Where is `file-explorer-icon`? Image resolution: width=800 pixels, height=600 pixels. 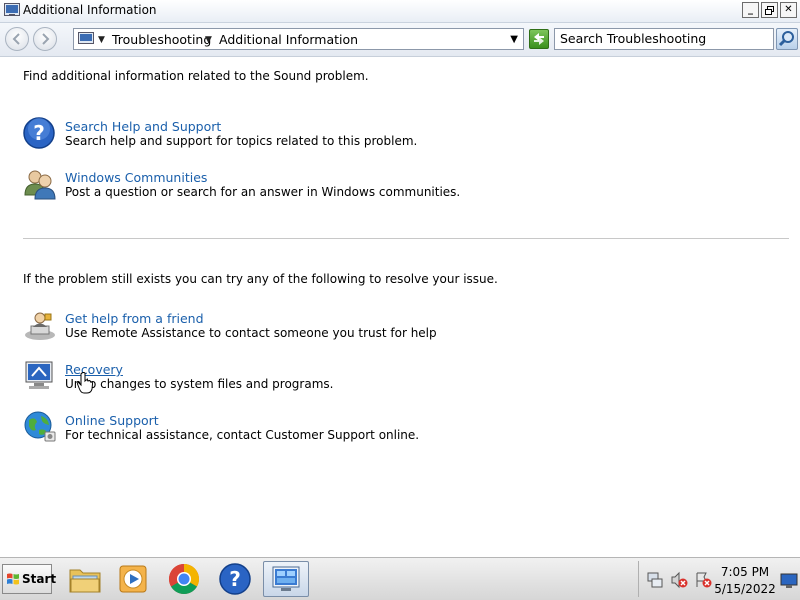 file-explorer-icon is located at coordinates (85, 579).